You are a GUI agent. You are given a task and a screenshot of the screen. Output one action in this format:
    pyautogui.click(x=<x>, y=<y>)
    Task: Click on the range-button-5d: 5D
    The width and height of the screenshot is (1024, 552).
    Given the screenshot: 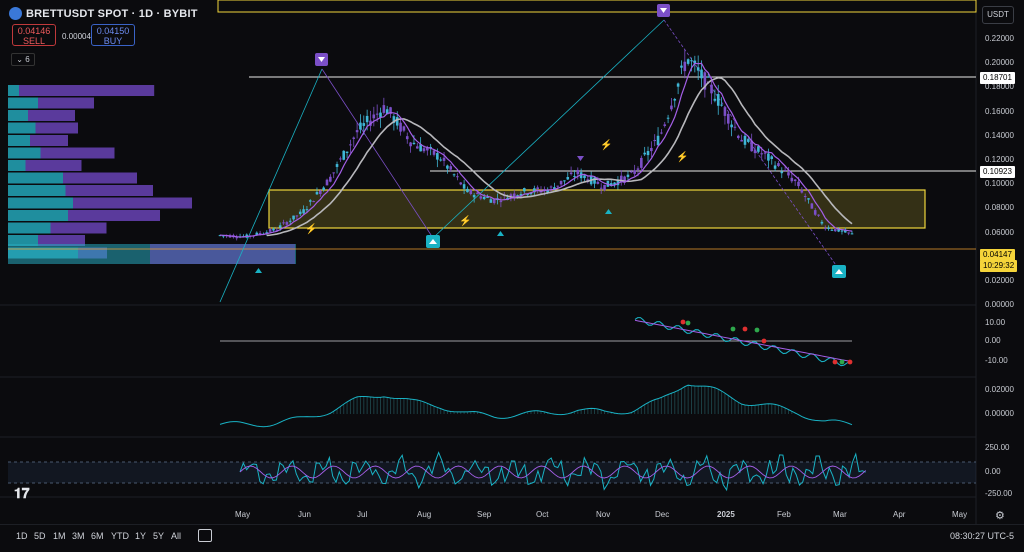 What is the action you would take?
    pyautogui.click(x=40, y=536)
    